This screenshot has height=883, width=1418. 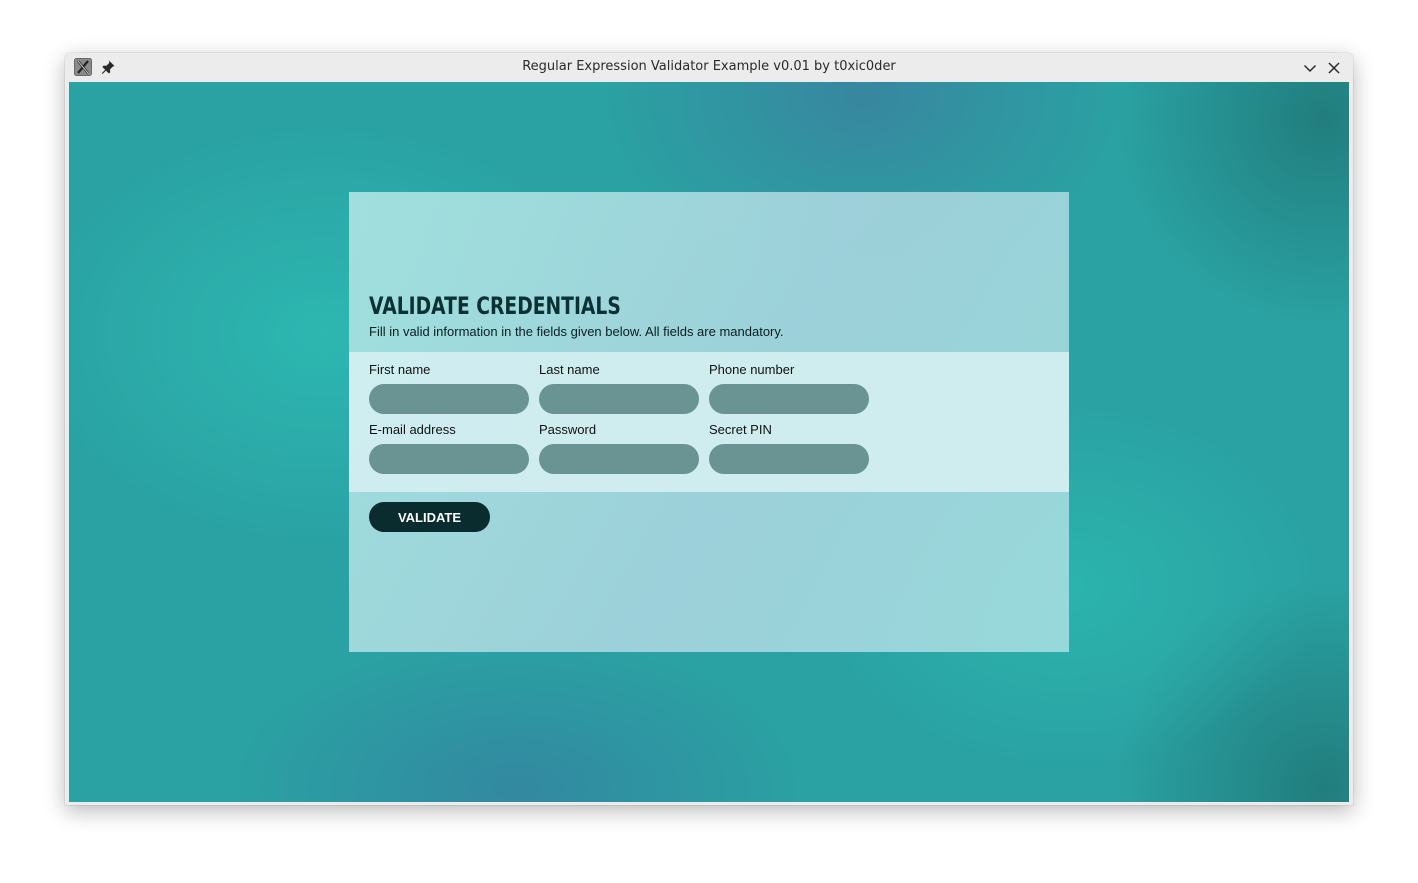 What do you see at coordinates (740, 429) in the screenshot?
I see `secret-pin-label: Secret PIN` at bounding box center [740, 429].